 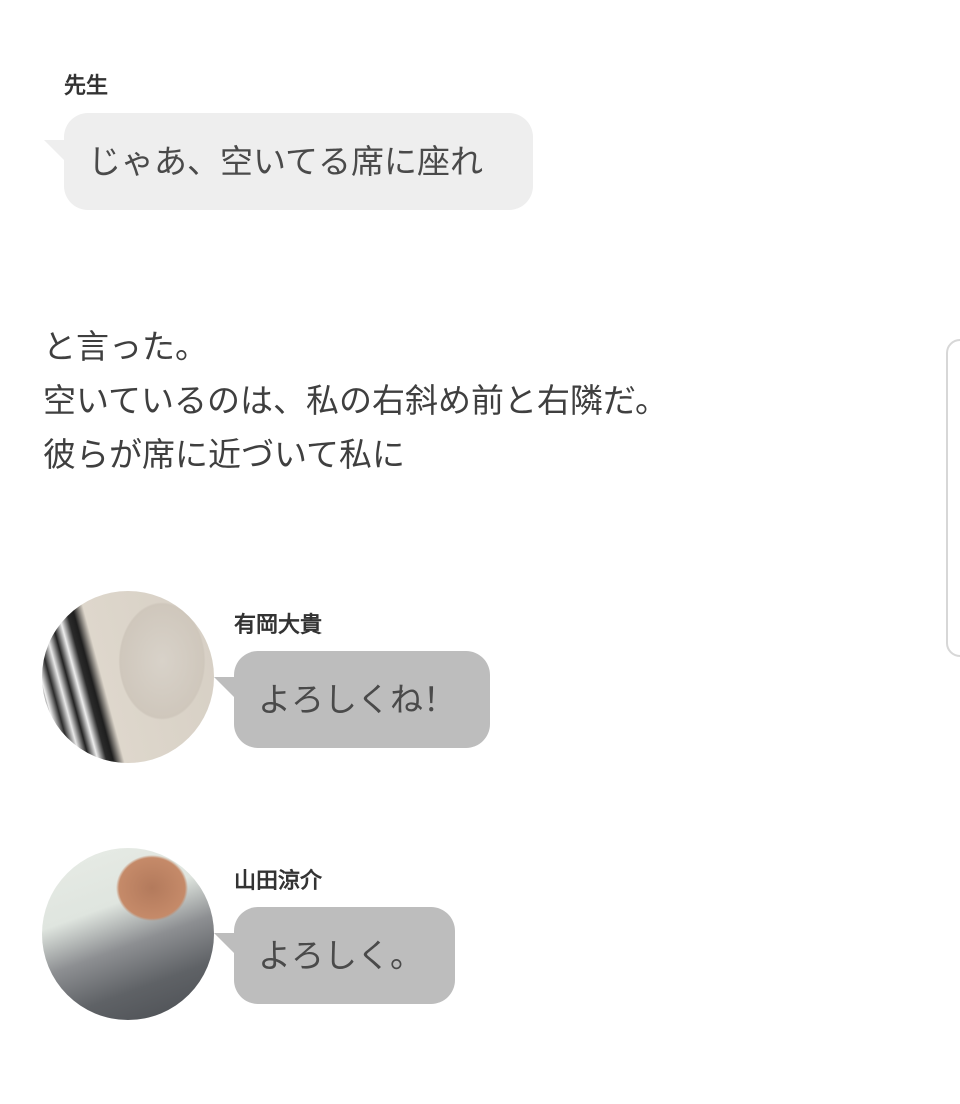 What do you see at coordinates (224, 454) in the screenshot?
I see `narration-line: 彼らが席に近づいて私に` at bounding box center [224, 454].